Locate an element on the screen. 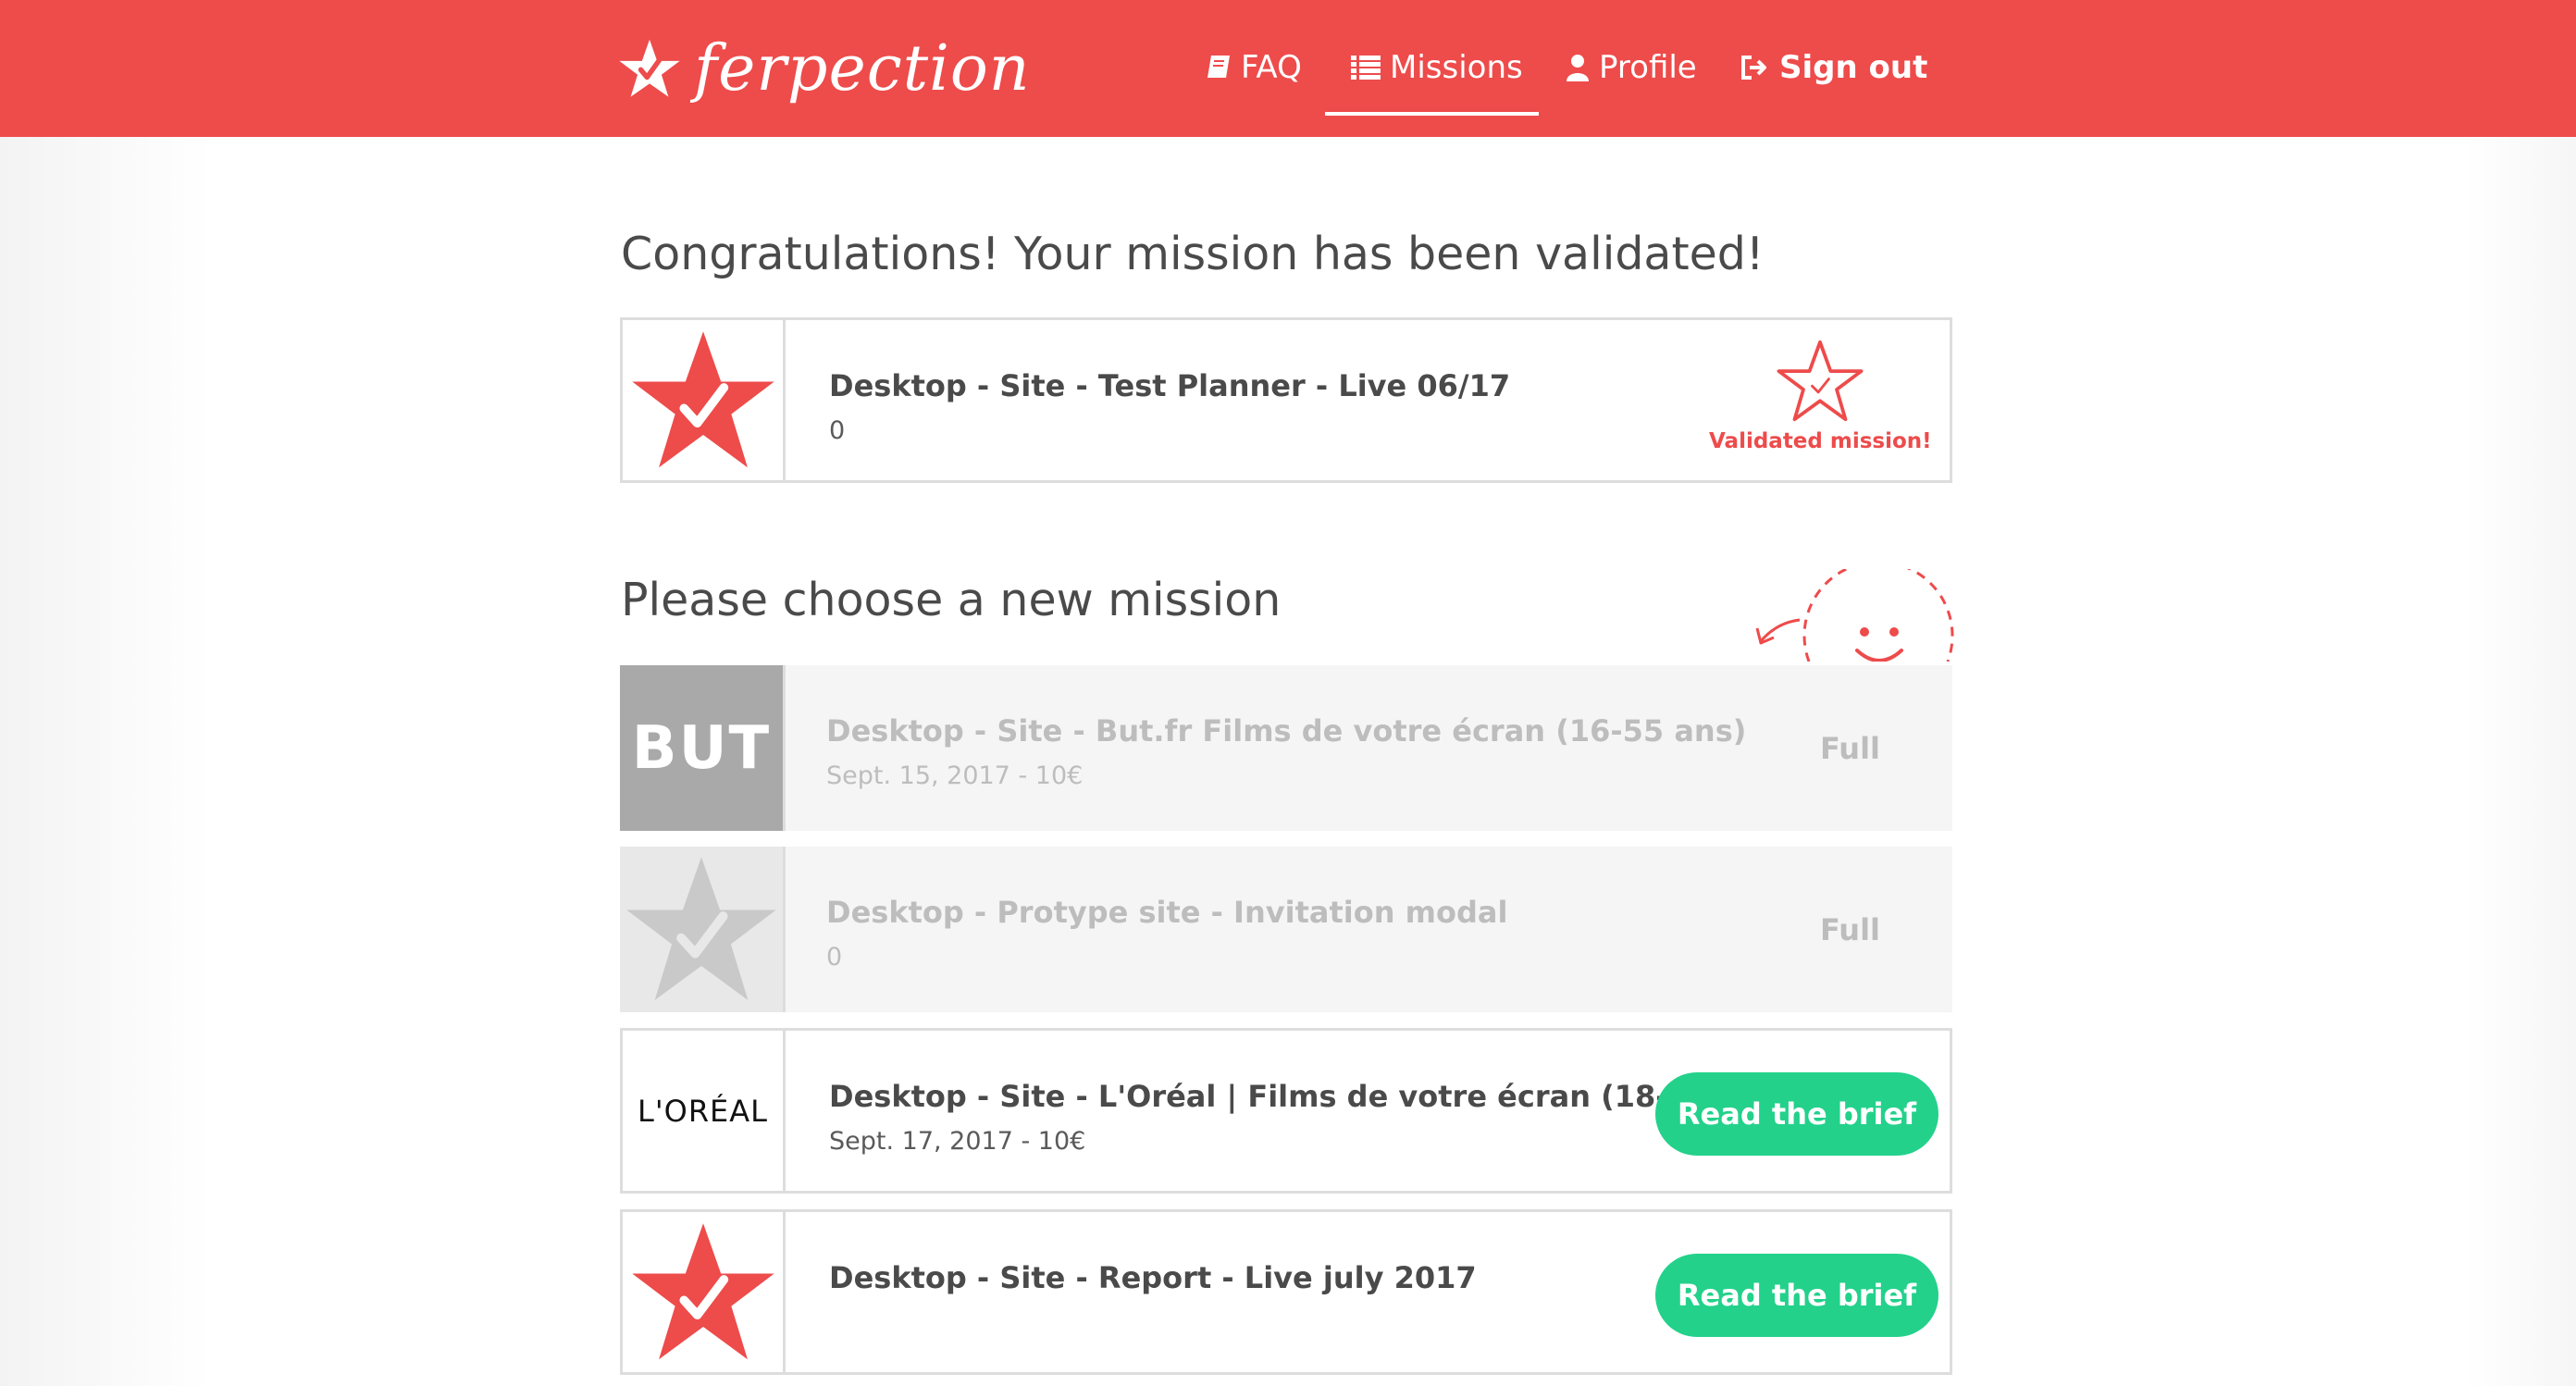  validated-status: Validated mission! is located at coordinates (1821, 396).